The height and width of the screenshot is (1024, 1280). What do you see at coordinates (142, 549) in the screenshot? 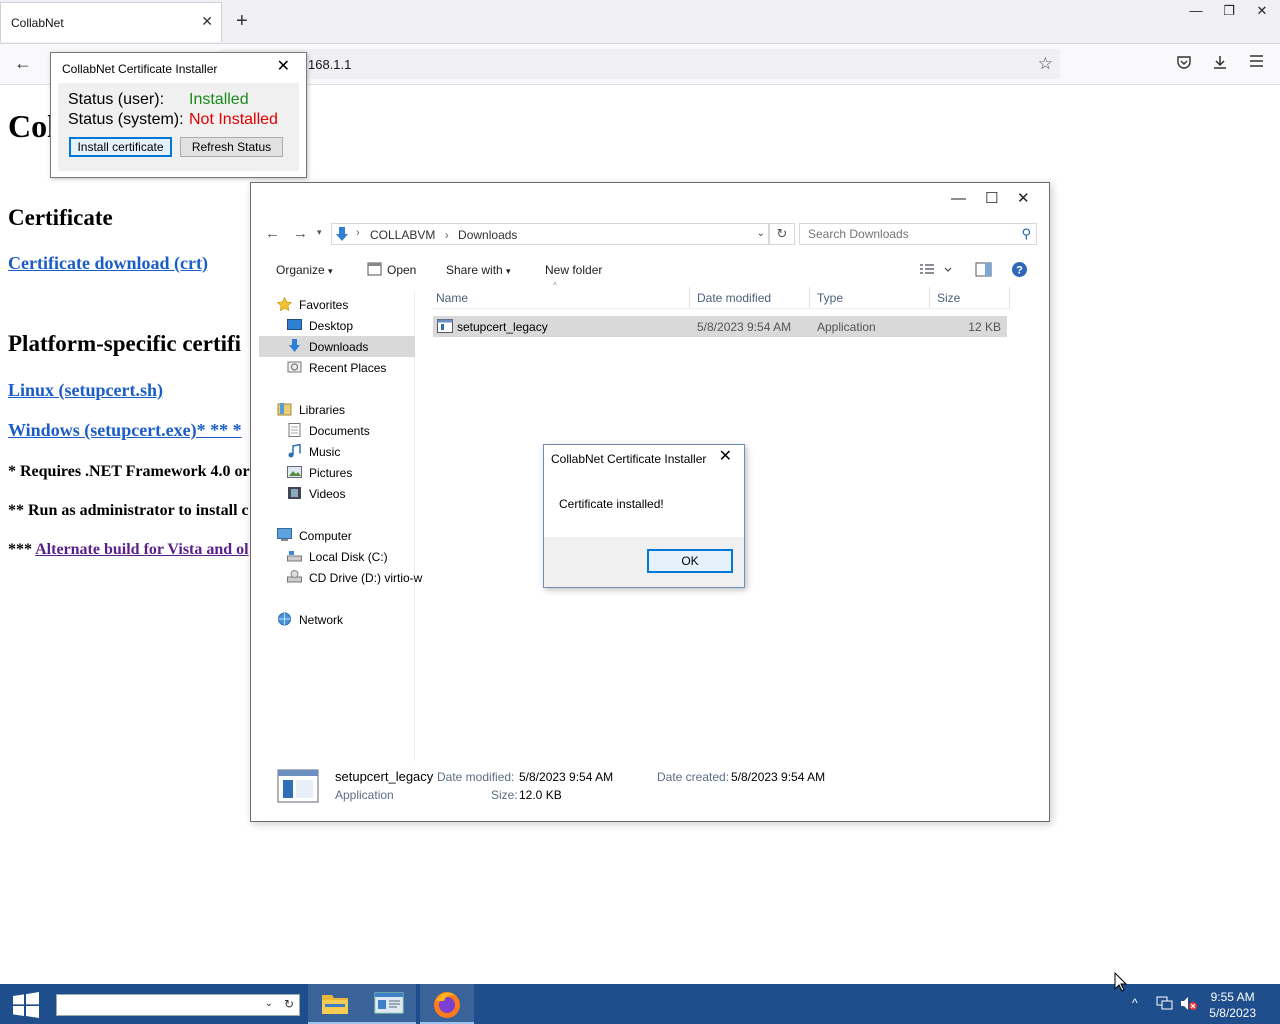
I see `alternate-build-link: Alternate build for Vista and ol` at bounding box center [142, 549].